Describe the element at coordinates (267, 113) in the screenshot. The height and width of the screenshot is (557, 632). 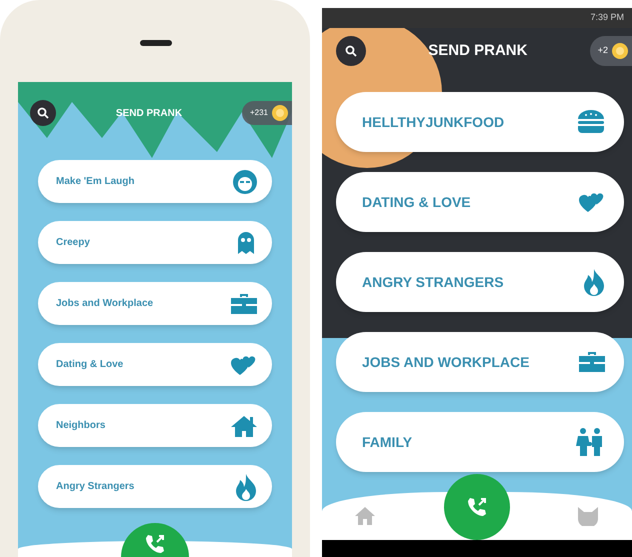
I see `coin-balance: +231` at that location.